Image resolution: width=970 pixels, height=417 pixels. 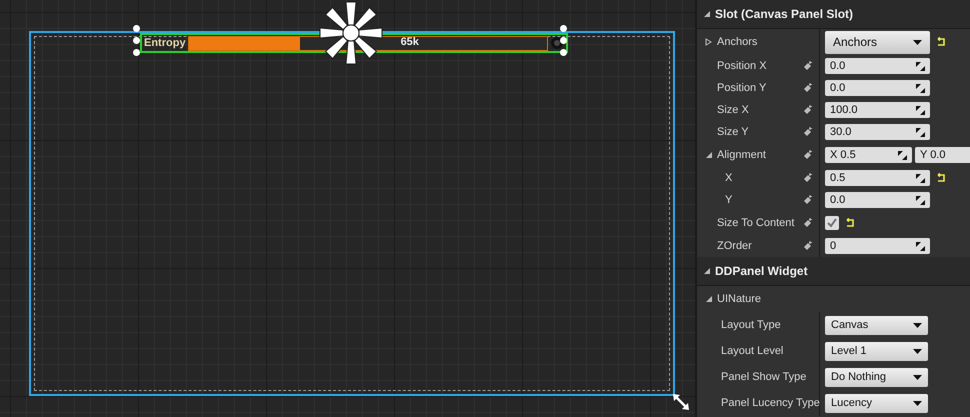 I want to click on property-label: Anchors, so click(x=737, y=42).